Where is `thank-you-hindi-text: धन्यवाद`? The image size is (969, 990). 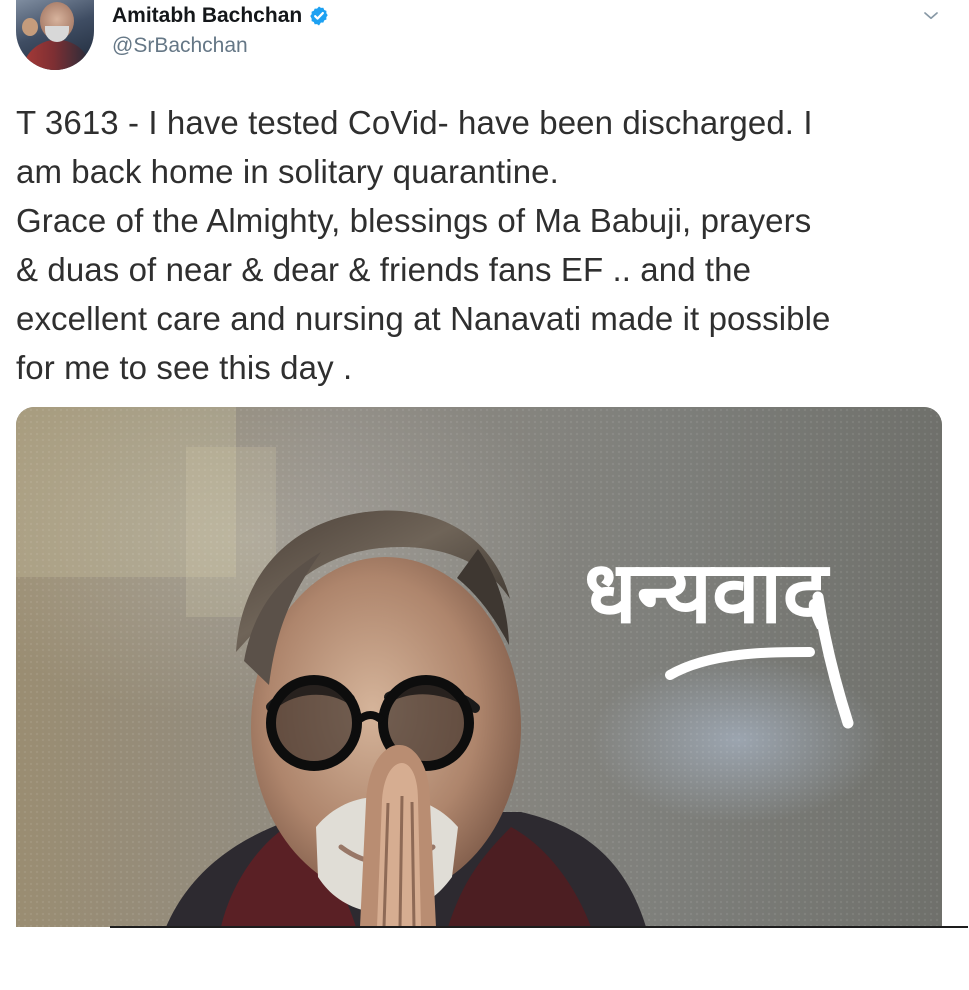
thank-you-hindi-text: धन्यवाद is located at coordinates (707, 593).